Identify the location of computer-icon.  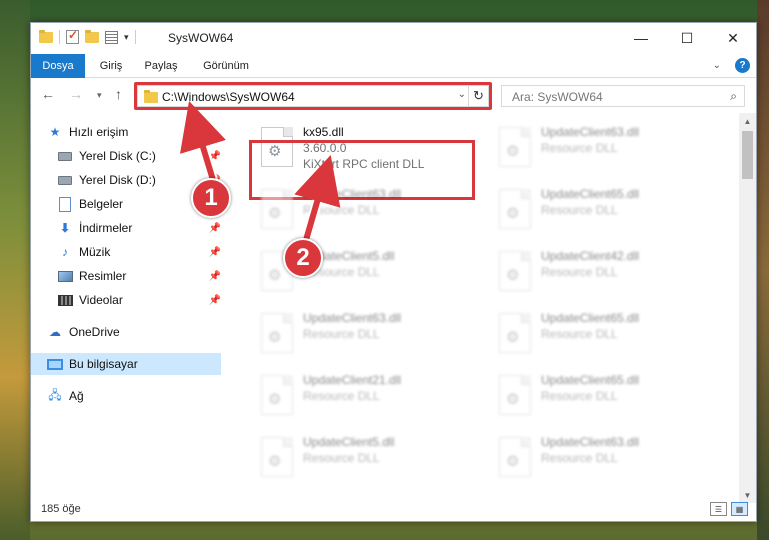
(55, 364).